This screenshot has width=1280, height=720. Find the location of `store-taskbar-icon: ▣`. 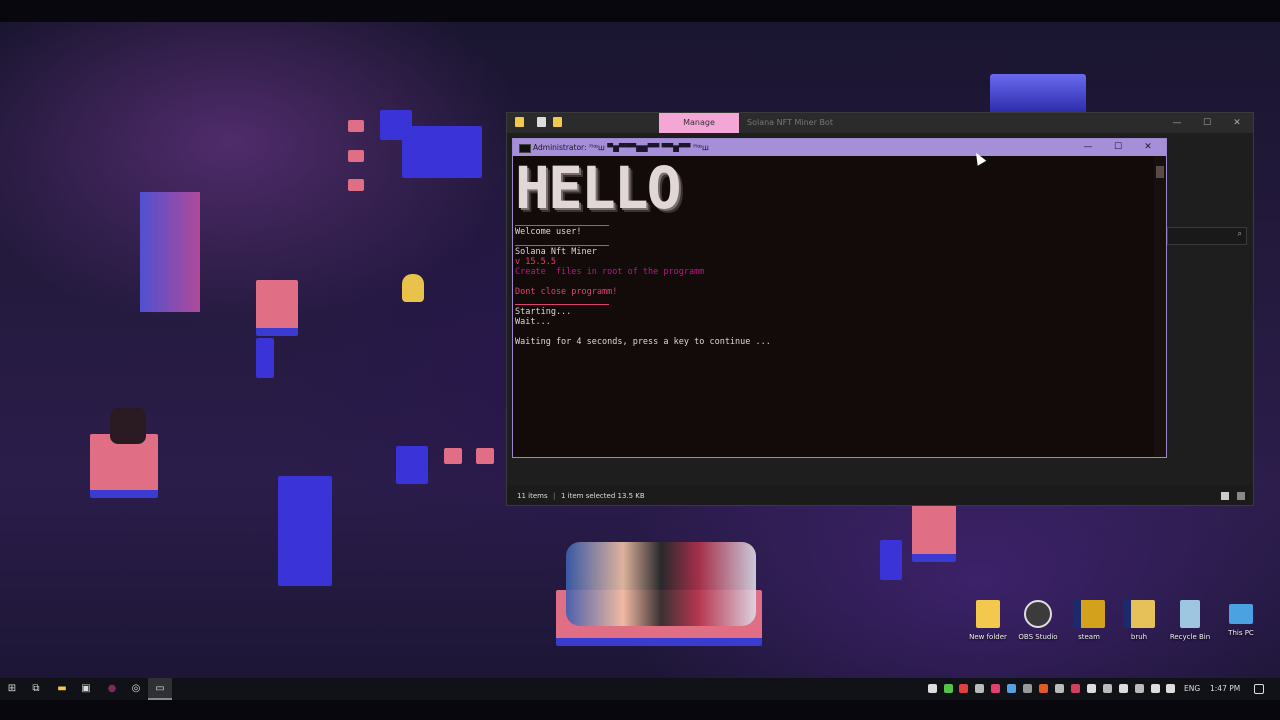

store-taskbar-icon: ▣ is located at coordinates (86, 689).